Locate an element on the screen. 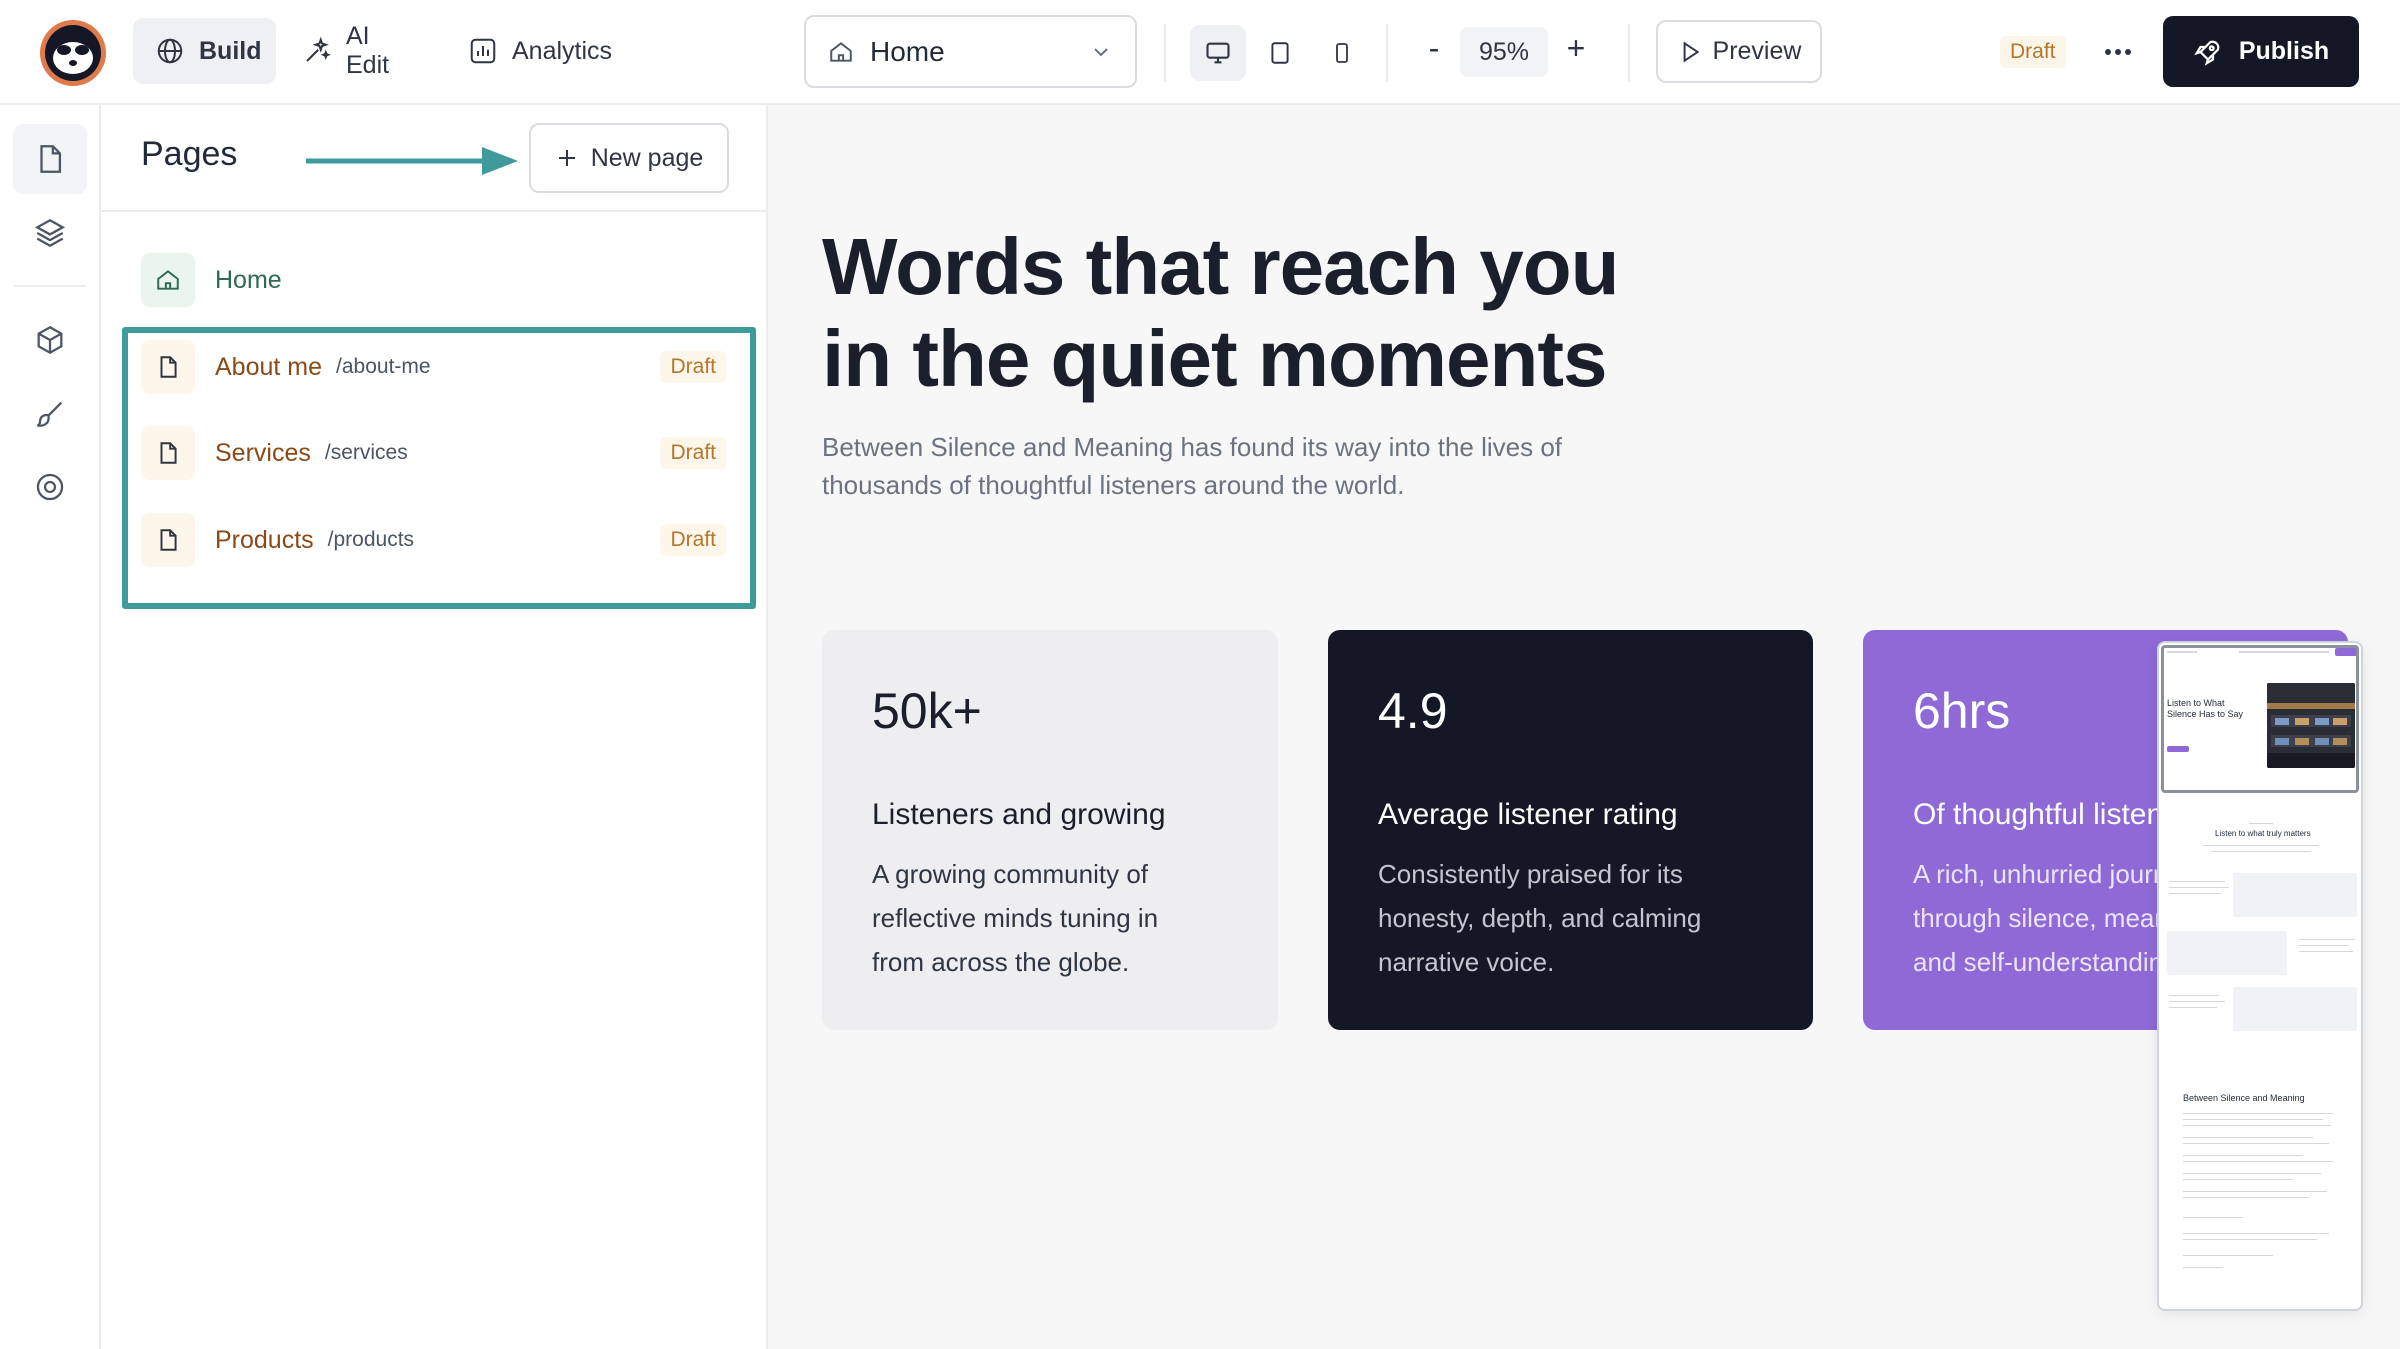 The width and height of the screenshot is (2400, 1349). new-page-label: New page is located at coordinates (647, 157).